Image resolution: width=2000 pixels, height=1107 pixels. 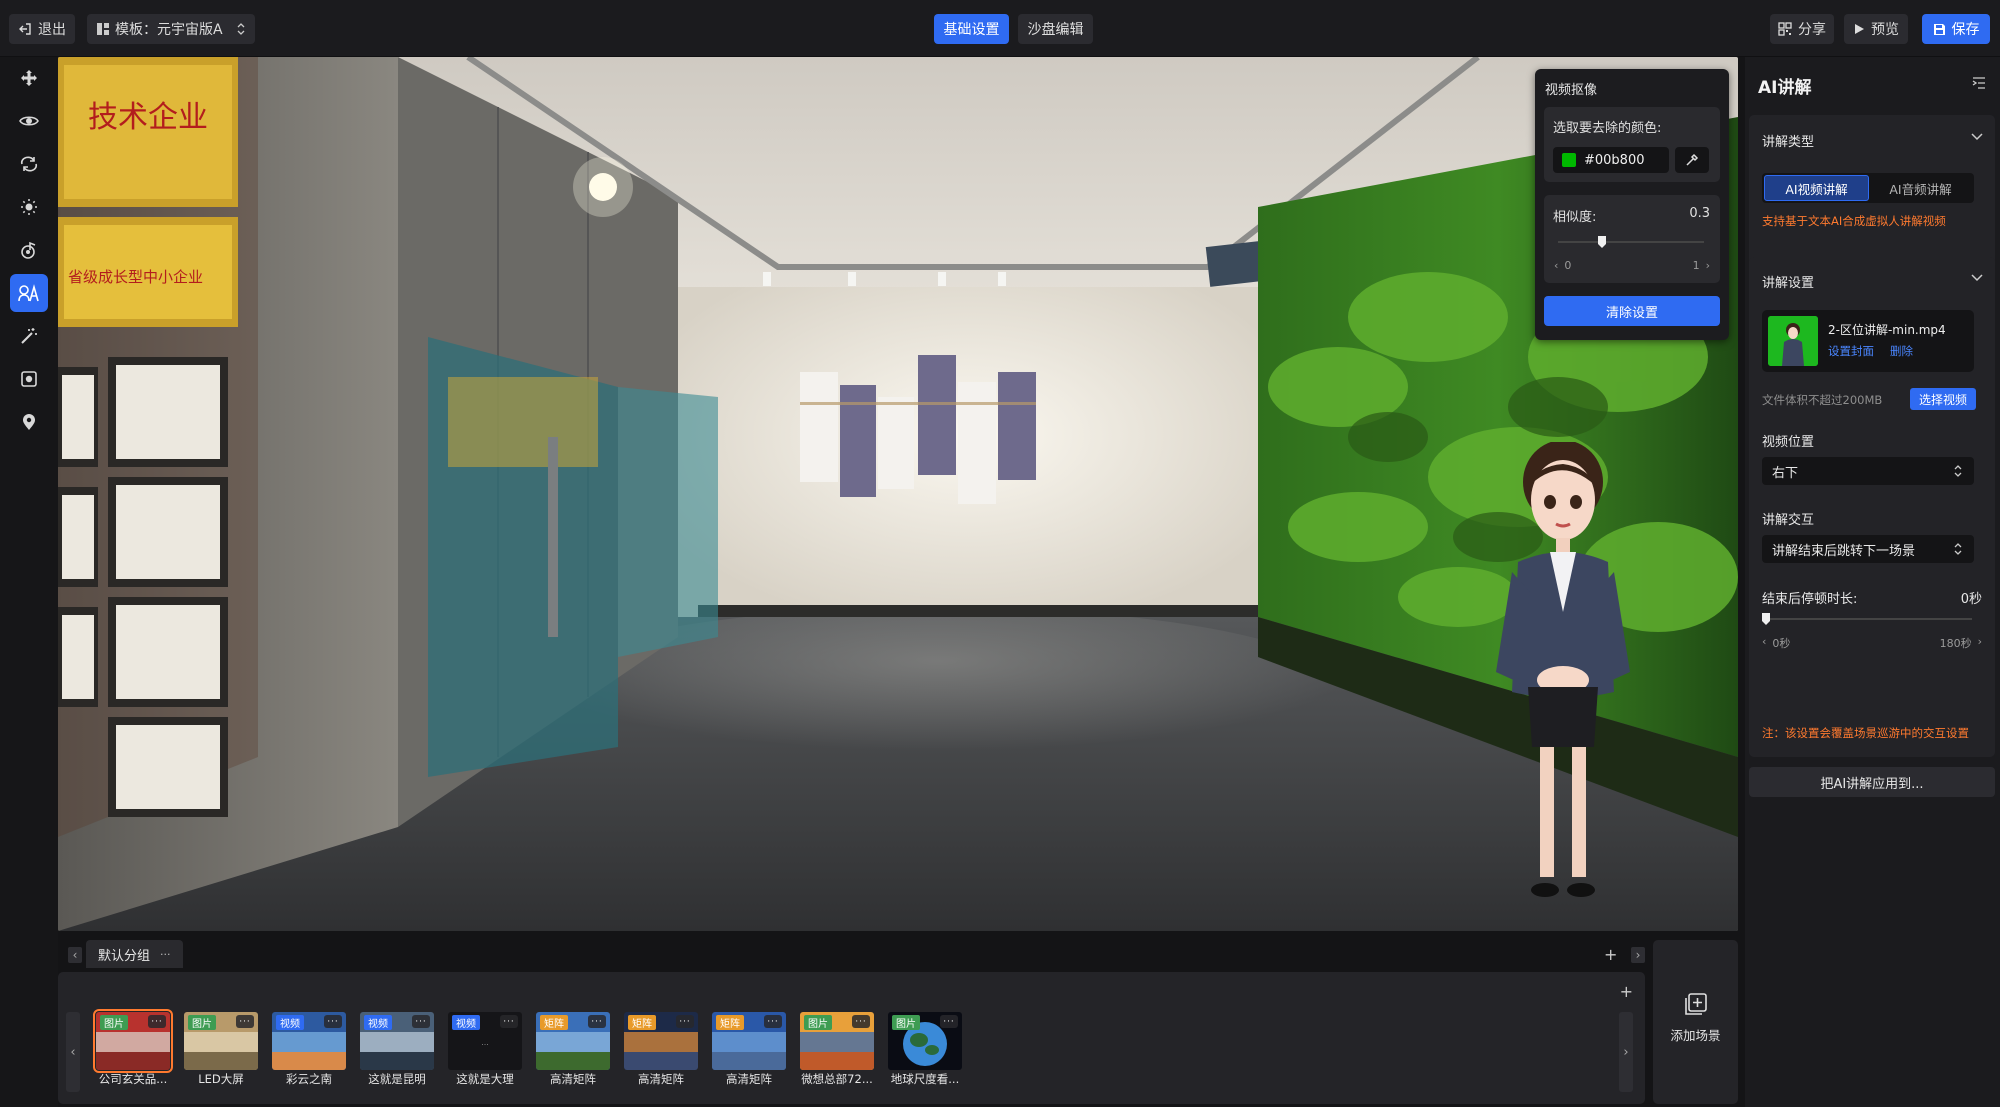 What do you see at coordinates (1869, 619) in the screenshot?
I see `pause-slider-track` at bounding box center [1869, 619].